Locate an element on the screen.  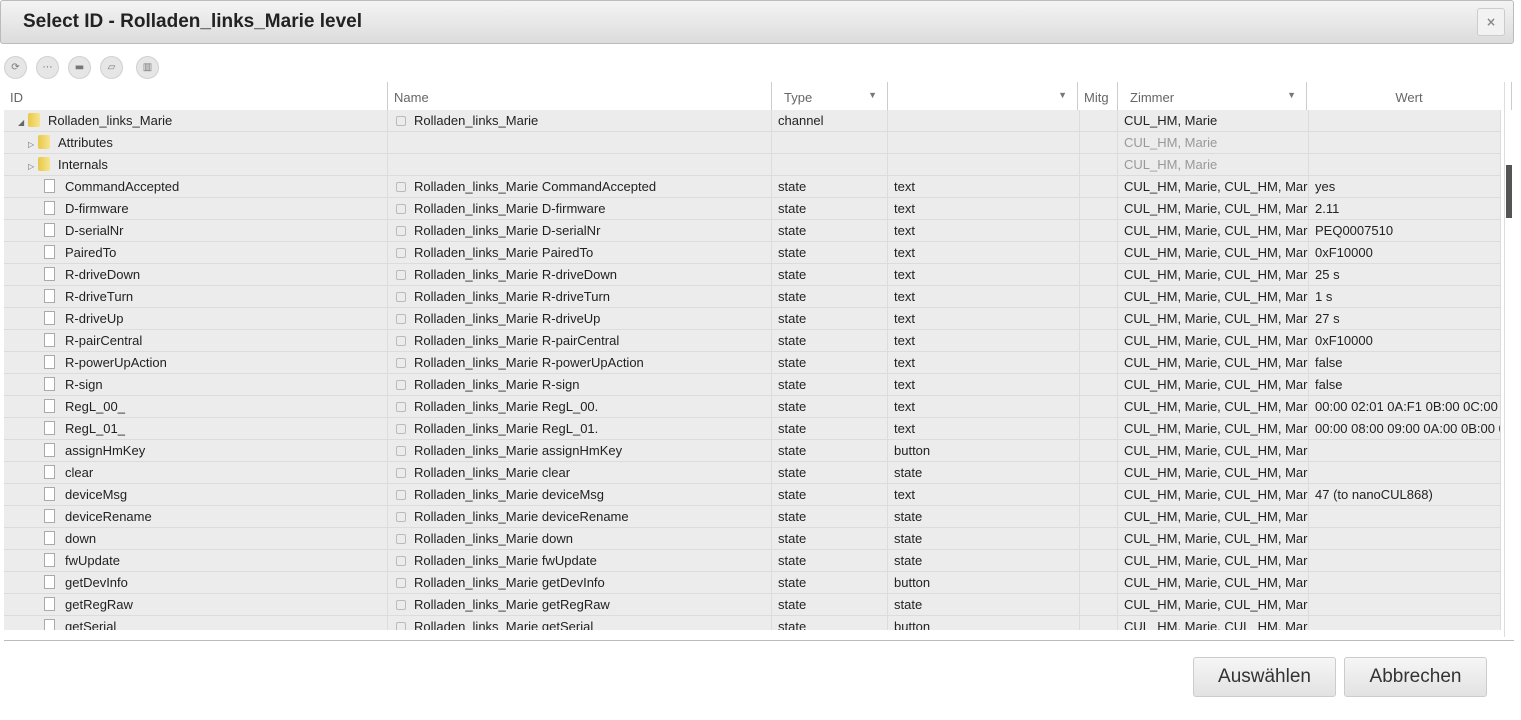
cell-role: state is located at coordinates (984, 539).